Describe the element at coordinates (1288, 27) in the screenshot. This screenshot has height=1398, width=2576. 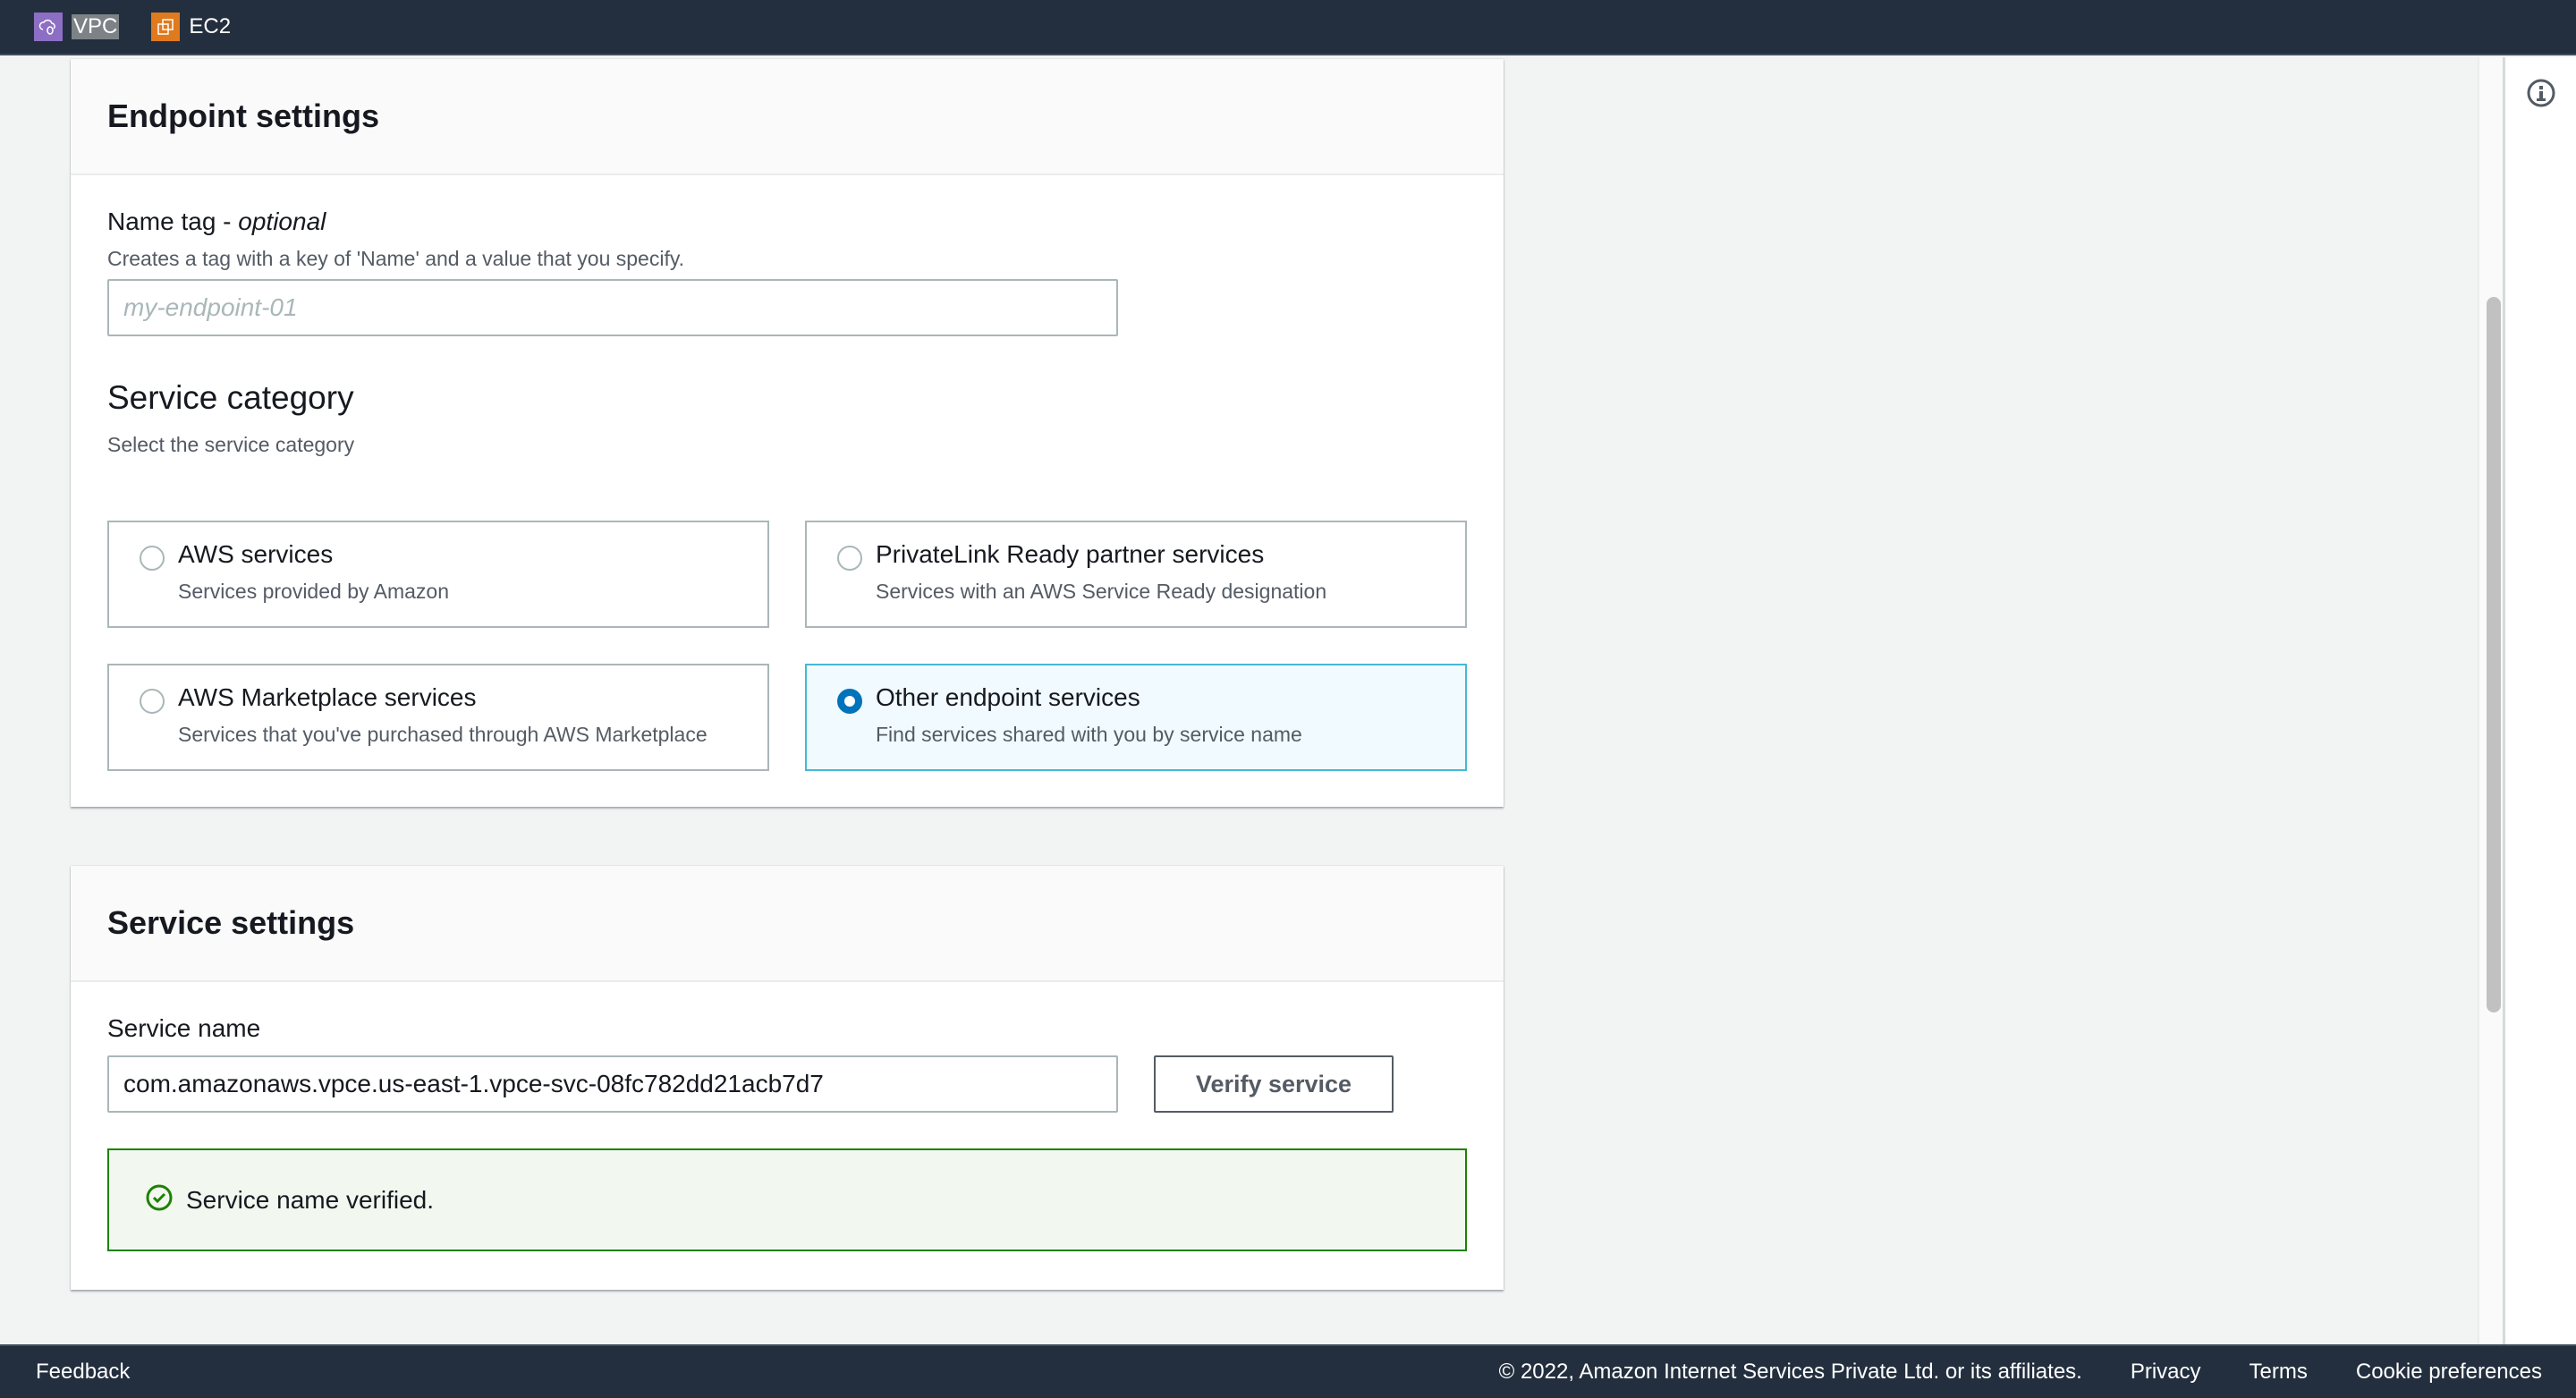
I see `top-navigation-bar: VPC EC2` at that location.